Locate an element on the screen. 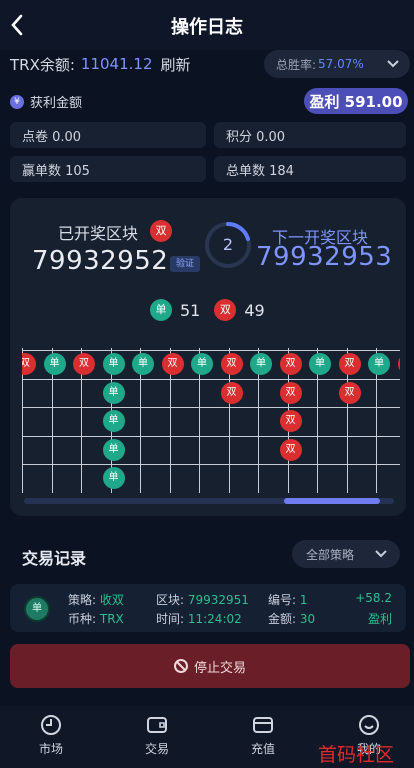 Image resolution: width=414 pixels, height=768 pixels. record-serial-value: 1 is located at coordinates (303, 600).